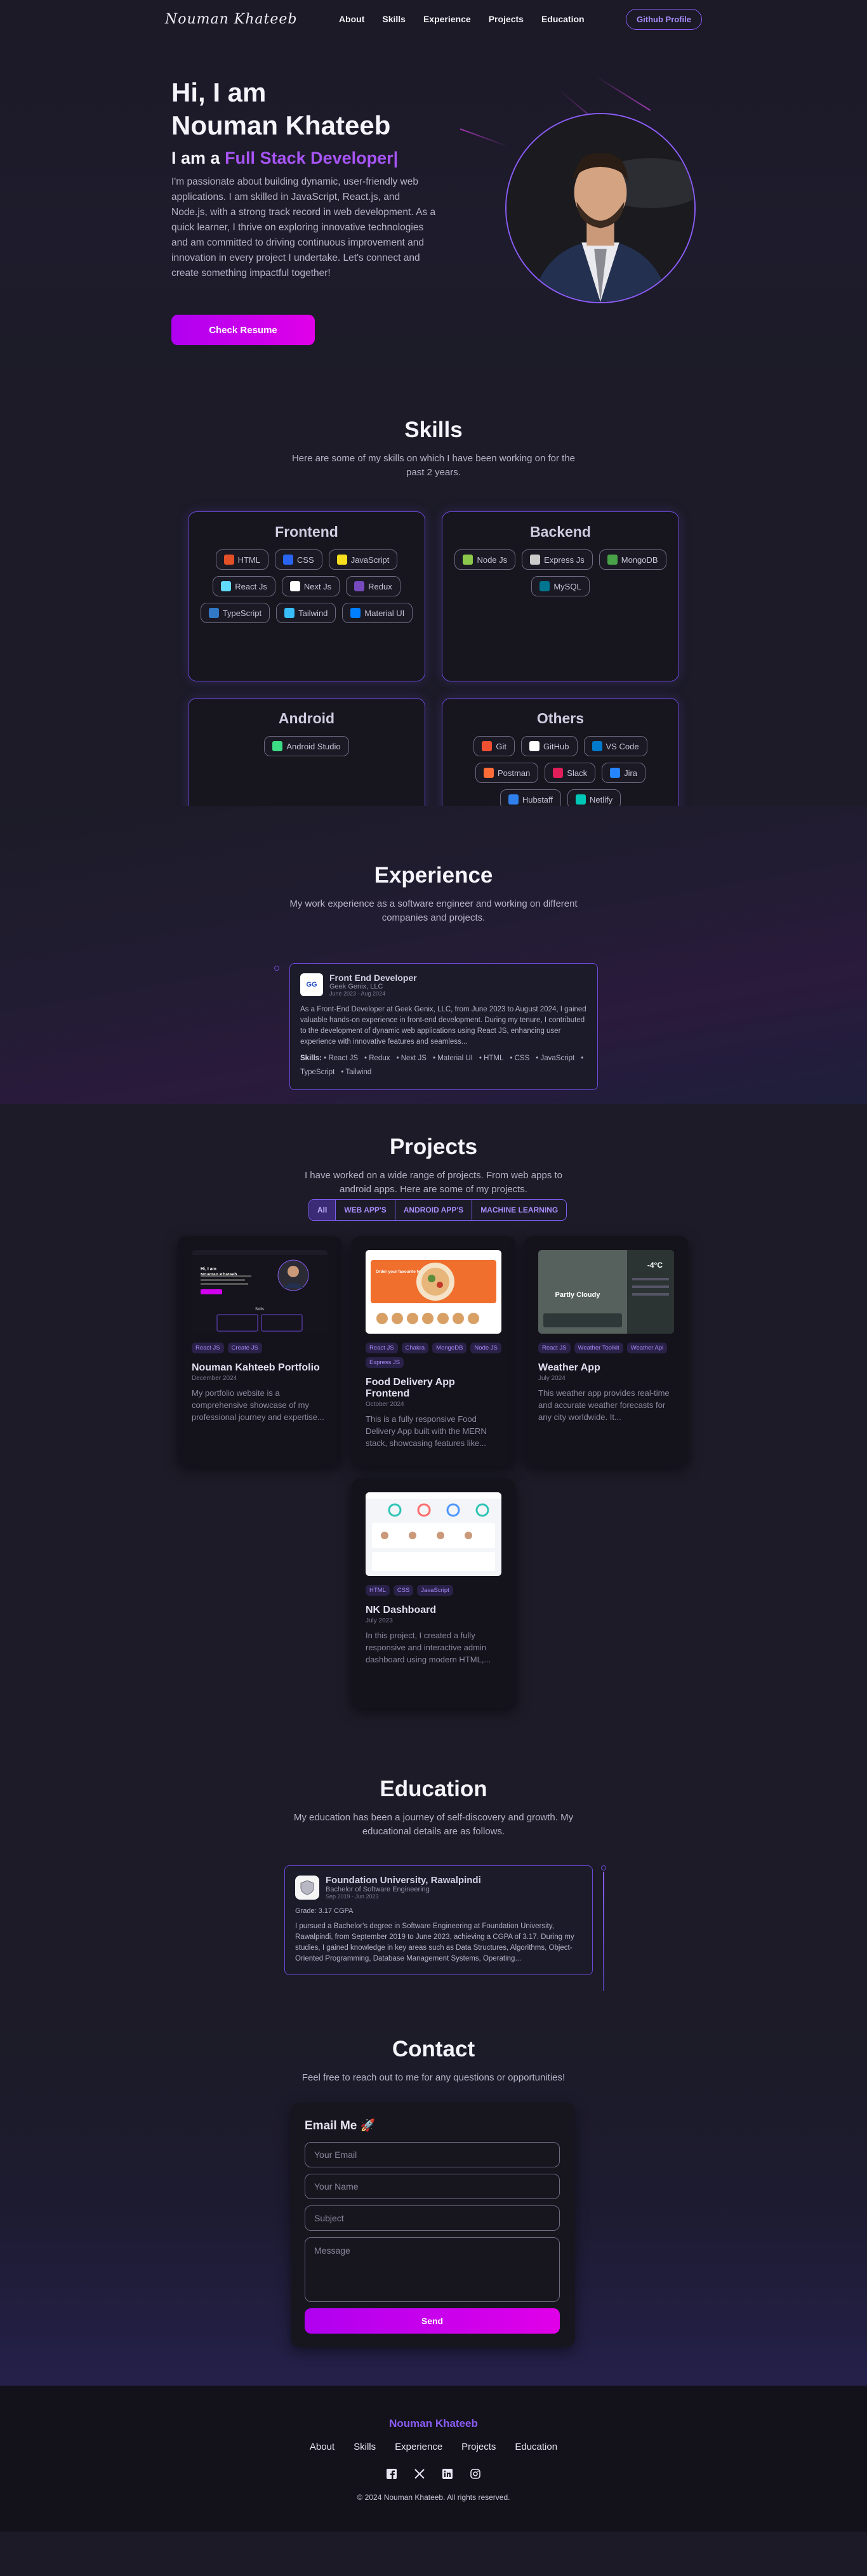  Describe the element at coordinates (447, 19) in the screenshot. I see `nav-link-experience: Experience` at that location.